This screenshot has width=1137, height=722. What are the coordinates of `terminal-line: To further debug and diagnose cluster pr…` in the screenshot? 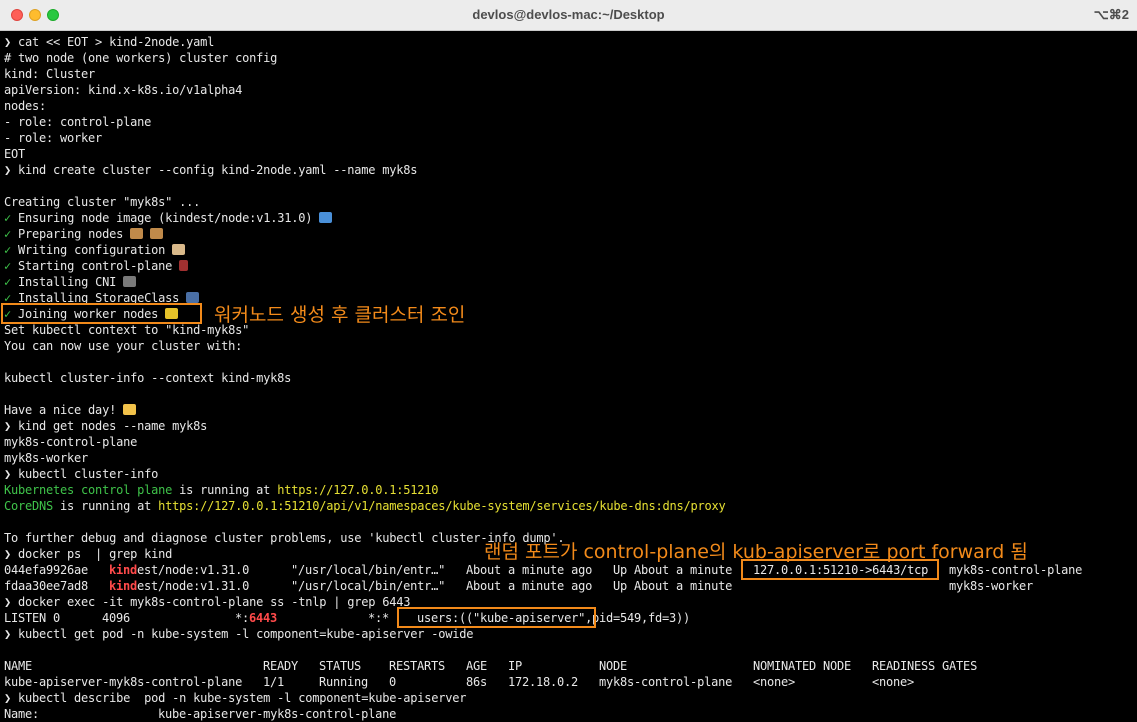 It's located at (284, 538).